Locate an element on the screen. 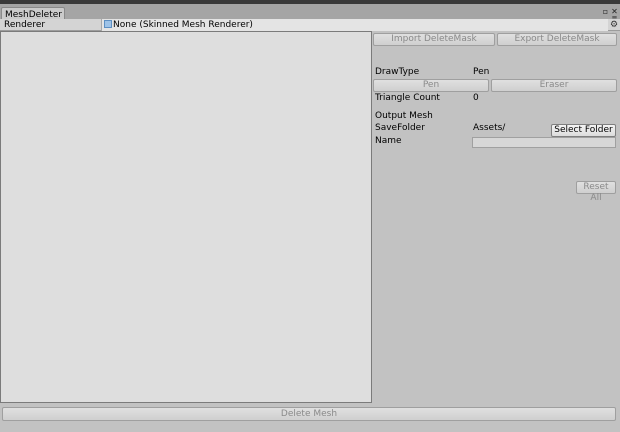 The height and width of the screenshot is (432, 620). eraser-button: Eraser is located at coordinates (554, 85).